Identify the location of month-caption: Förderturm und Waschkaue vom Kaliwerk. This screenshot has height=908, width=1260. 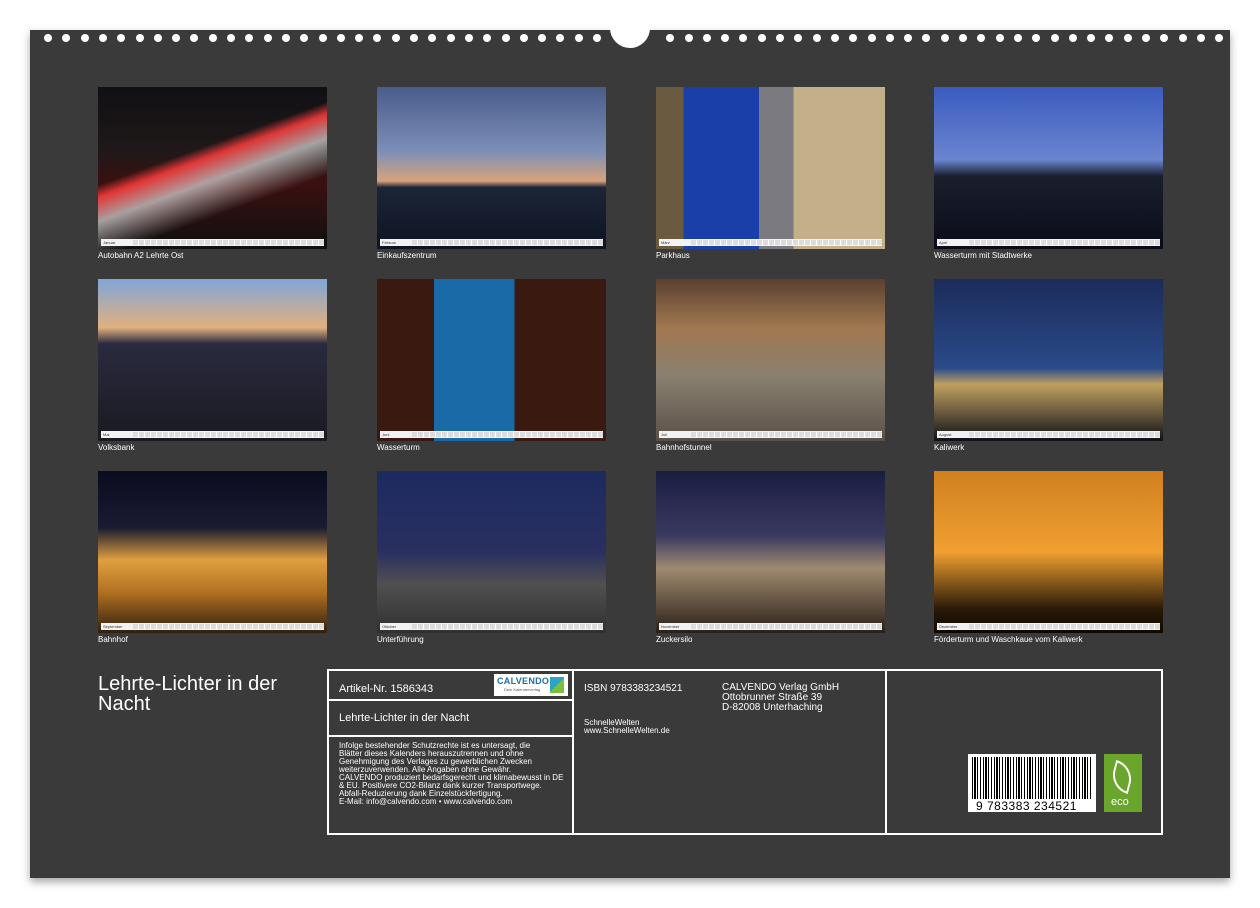
(1008, 639).